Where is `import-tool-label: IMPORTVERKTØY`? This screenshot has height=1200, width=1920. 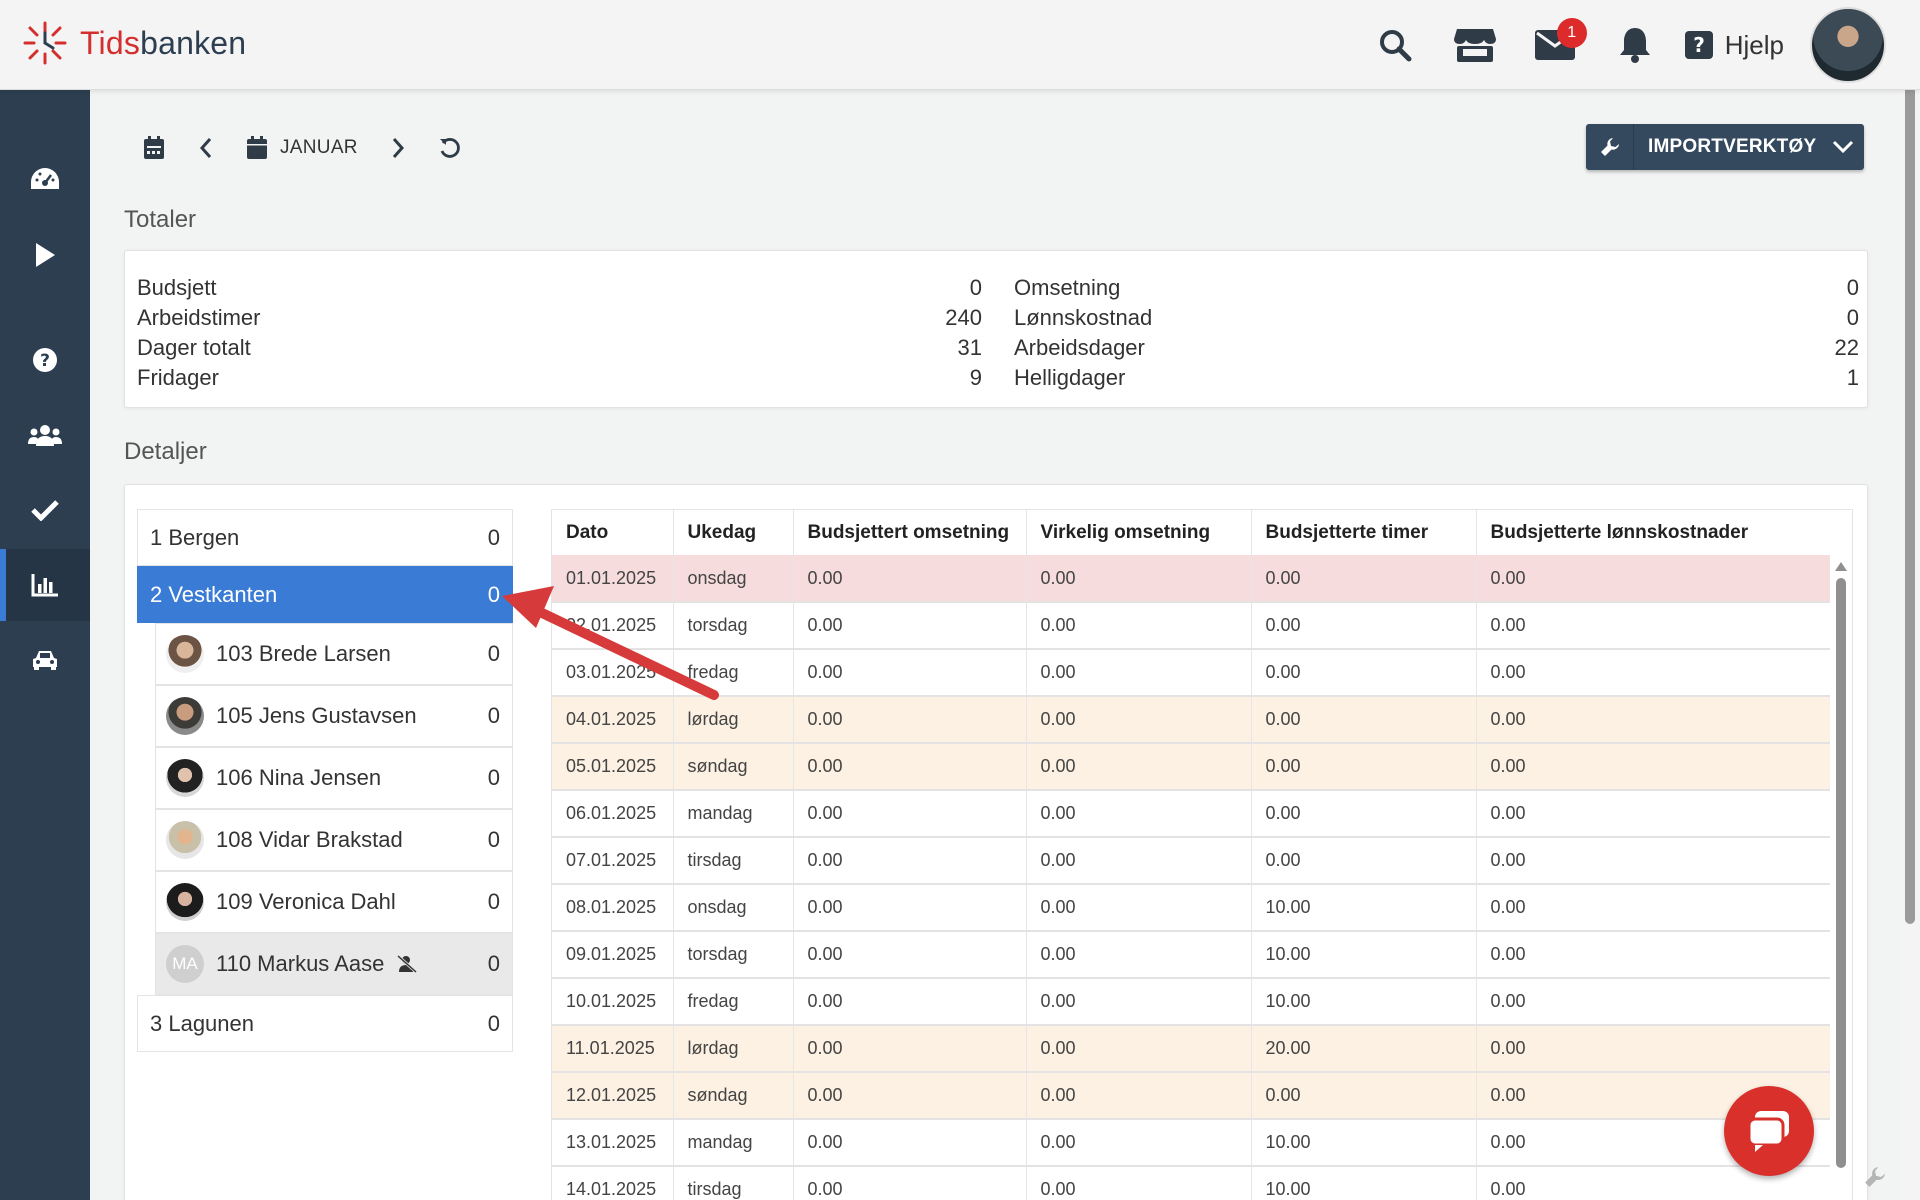
import-tool-label: IMPORTVERKTØY is located at coordinates (1732, 146).